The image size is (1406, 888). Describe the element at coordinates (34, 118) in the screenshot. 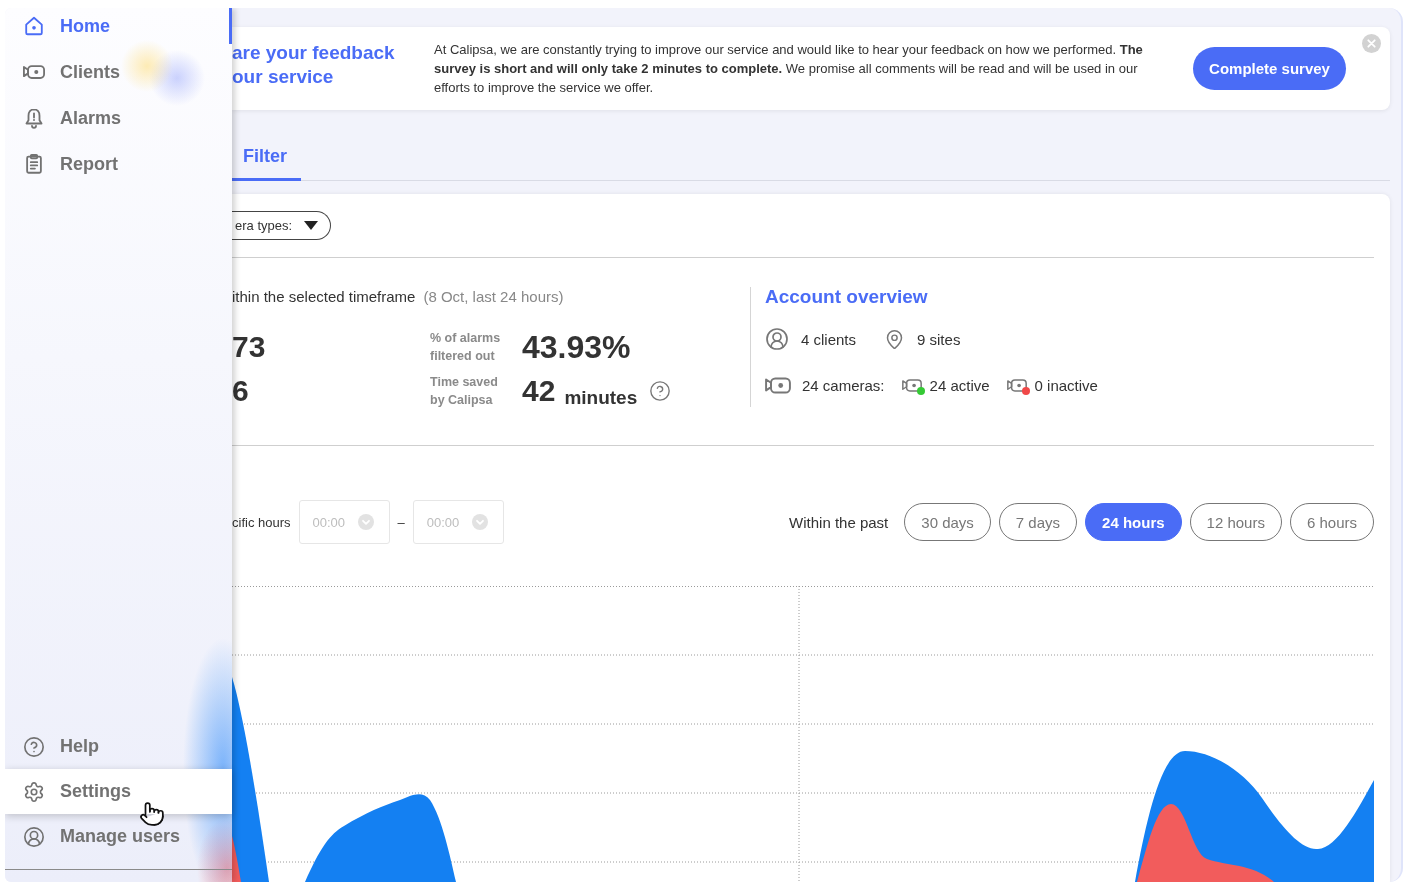

I see `bell-icon` at that location.